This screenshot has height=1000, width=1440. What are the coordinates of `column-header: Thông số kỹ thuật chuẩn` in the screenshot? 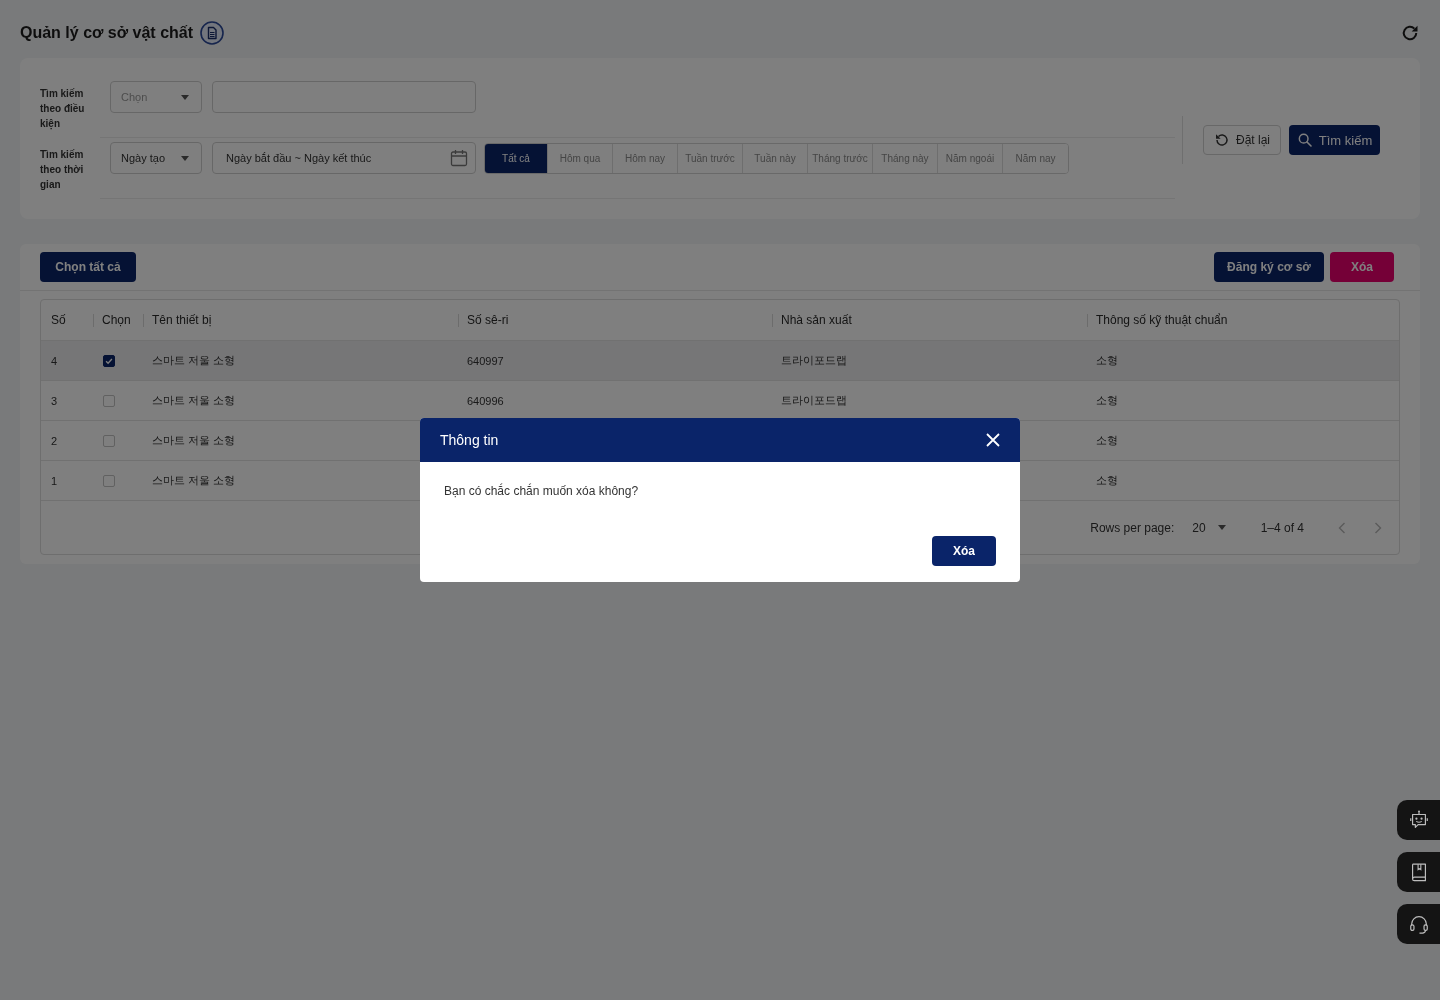 It's located at (1162, 320).